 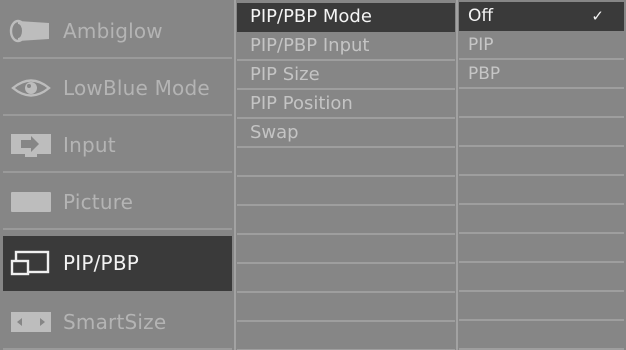 I want to click on submenu-item-swap: Swap, so click(x=346, y=133).